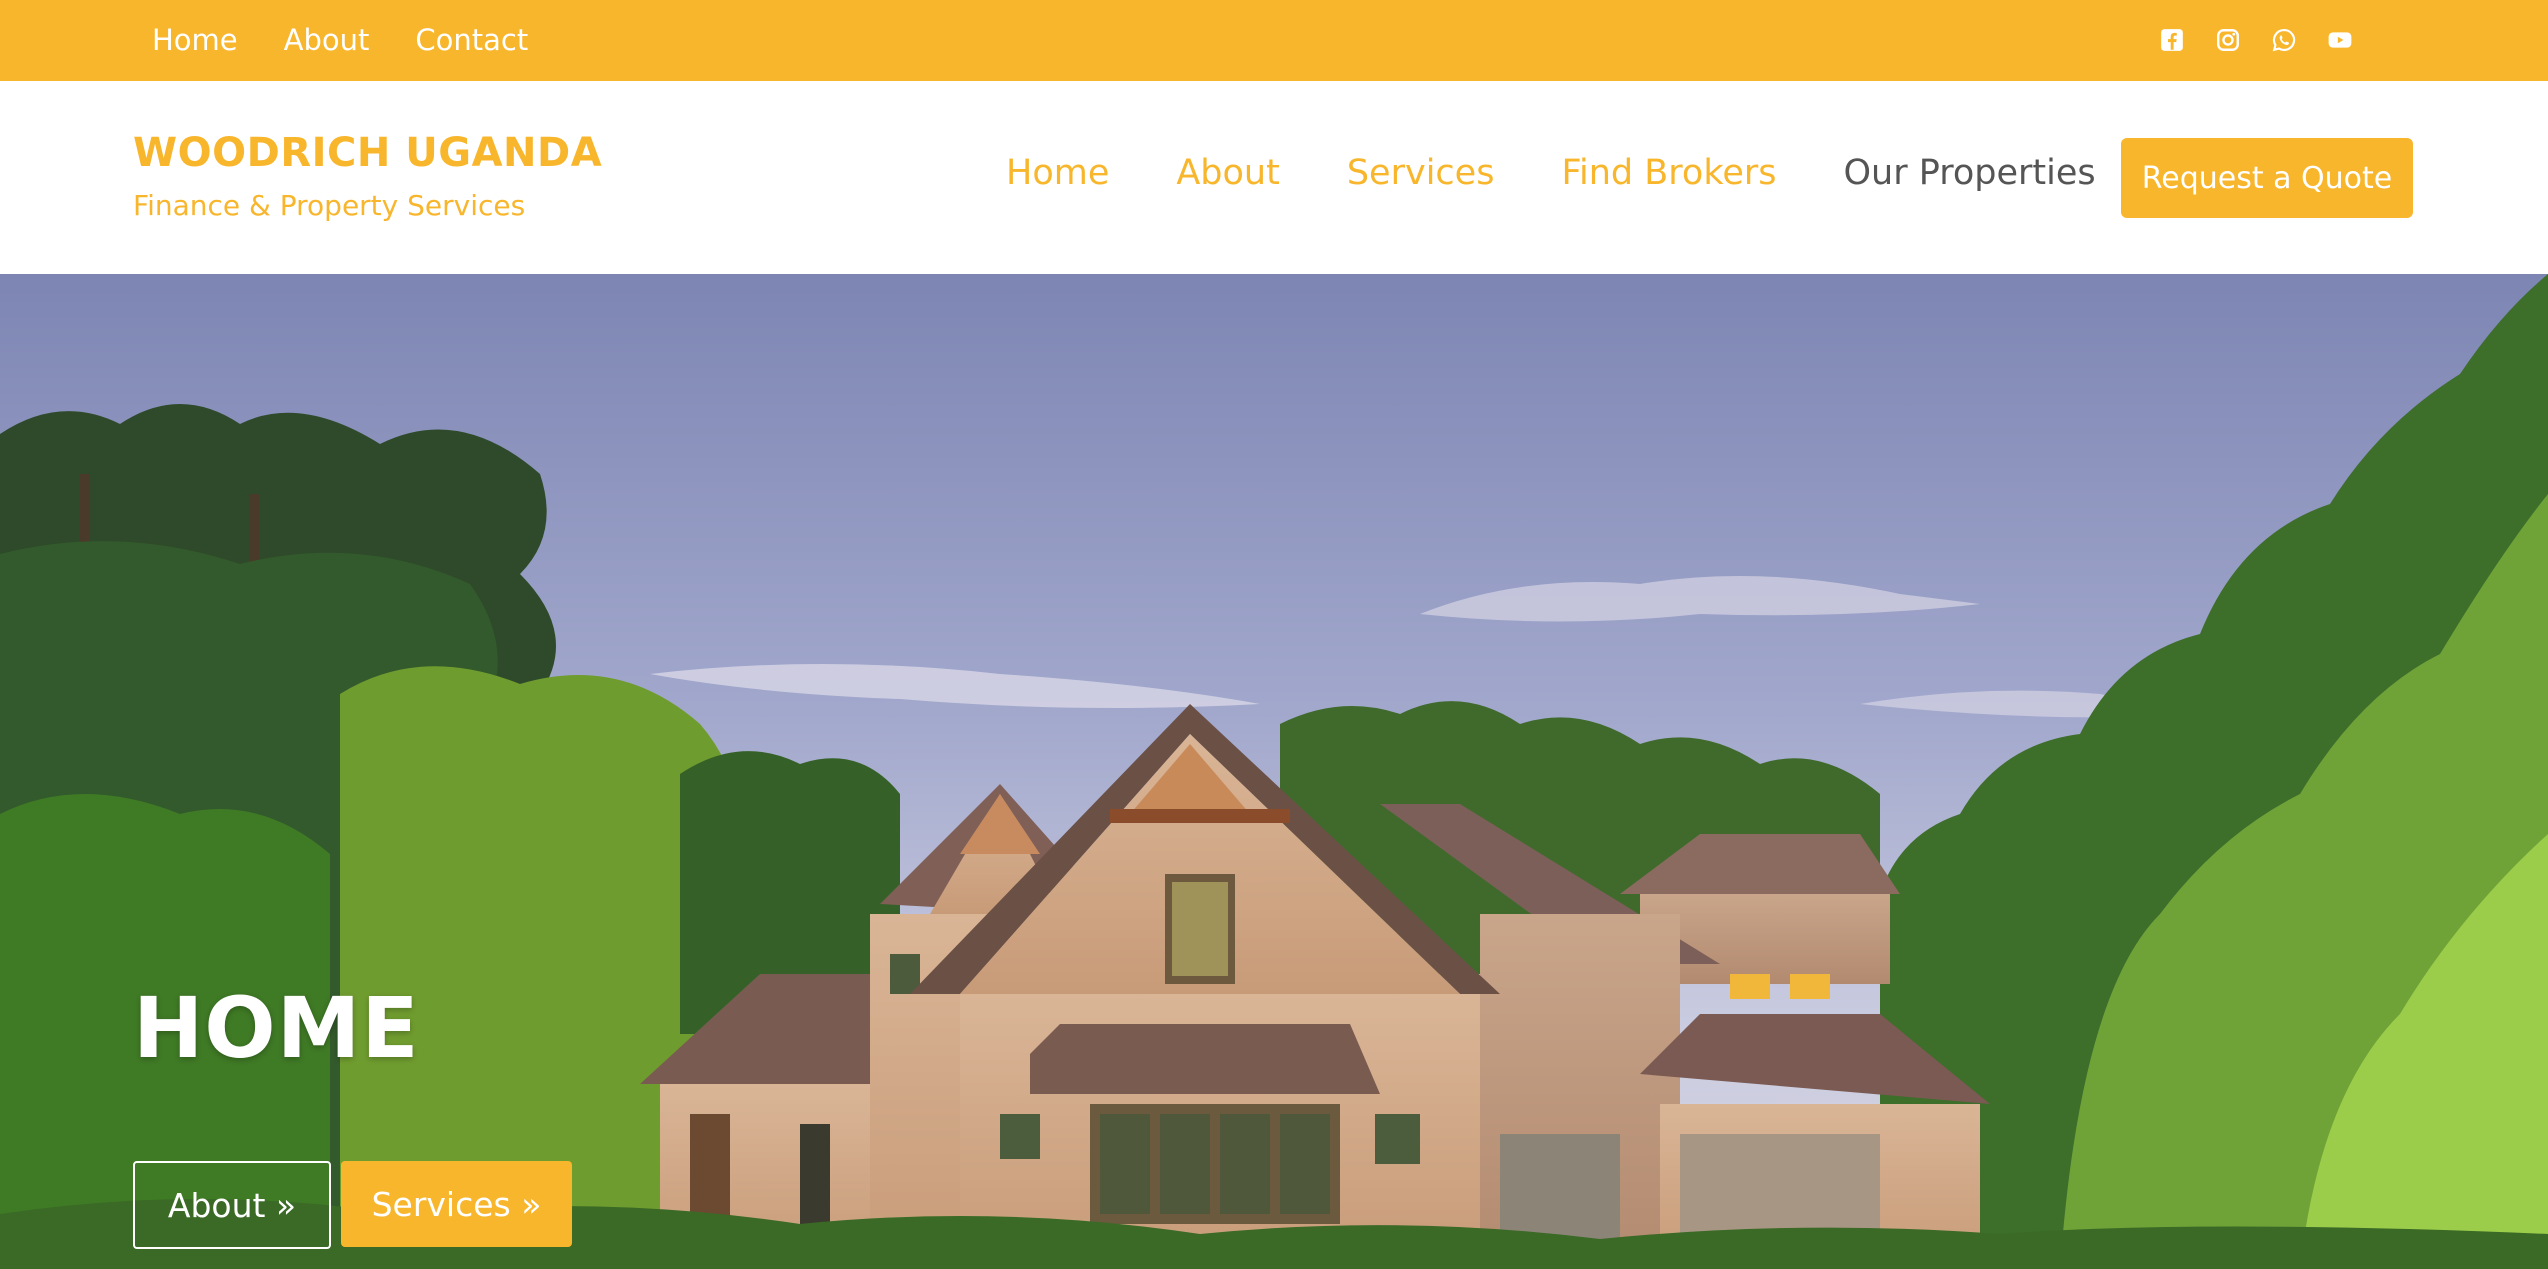 The image size is (2548, 1269). What do you see at coordinates (2340, 40) in the screenshot?
I see `youtube-icon` at bounding box center [2340, 40].